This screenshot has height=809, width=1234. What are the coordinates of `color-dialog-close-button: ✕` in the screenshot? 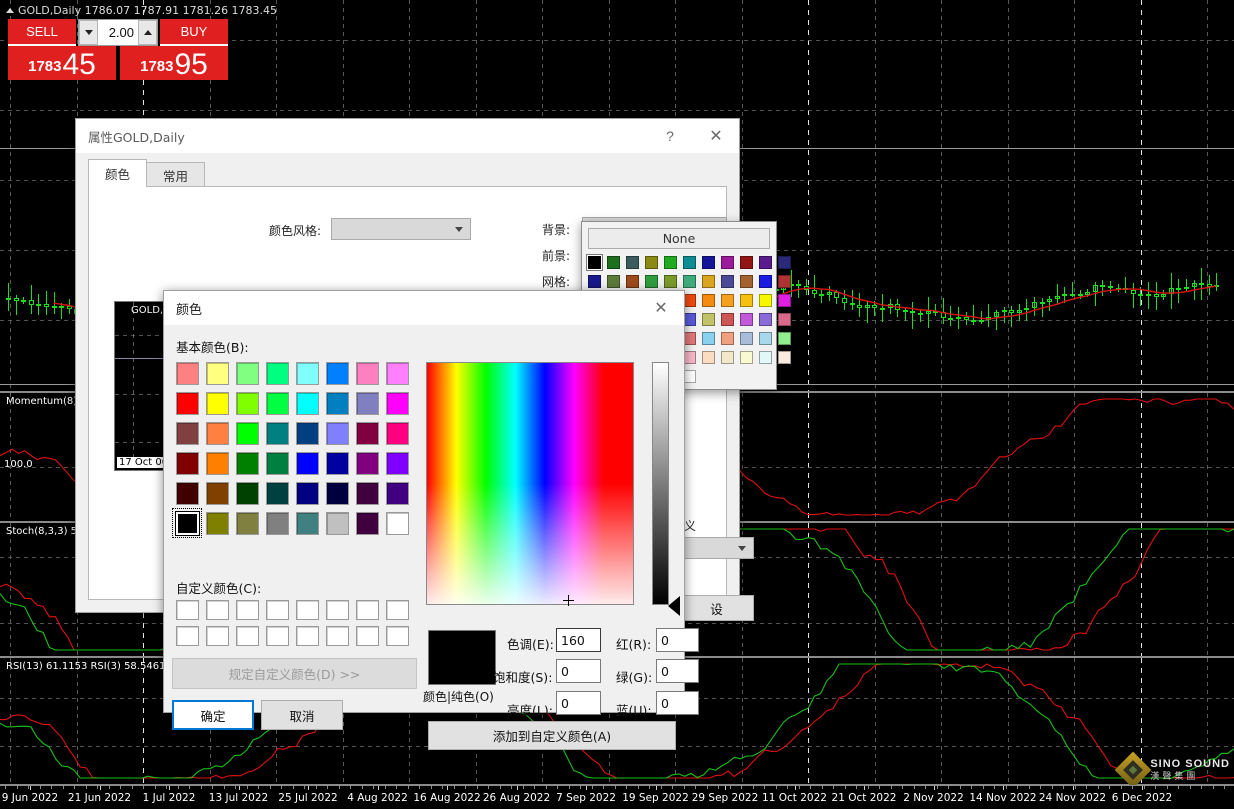 It's located at (661, 308).